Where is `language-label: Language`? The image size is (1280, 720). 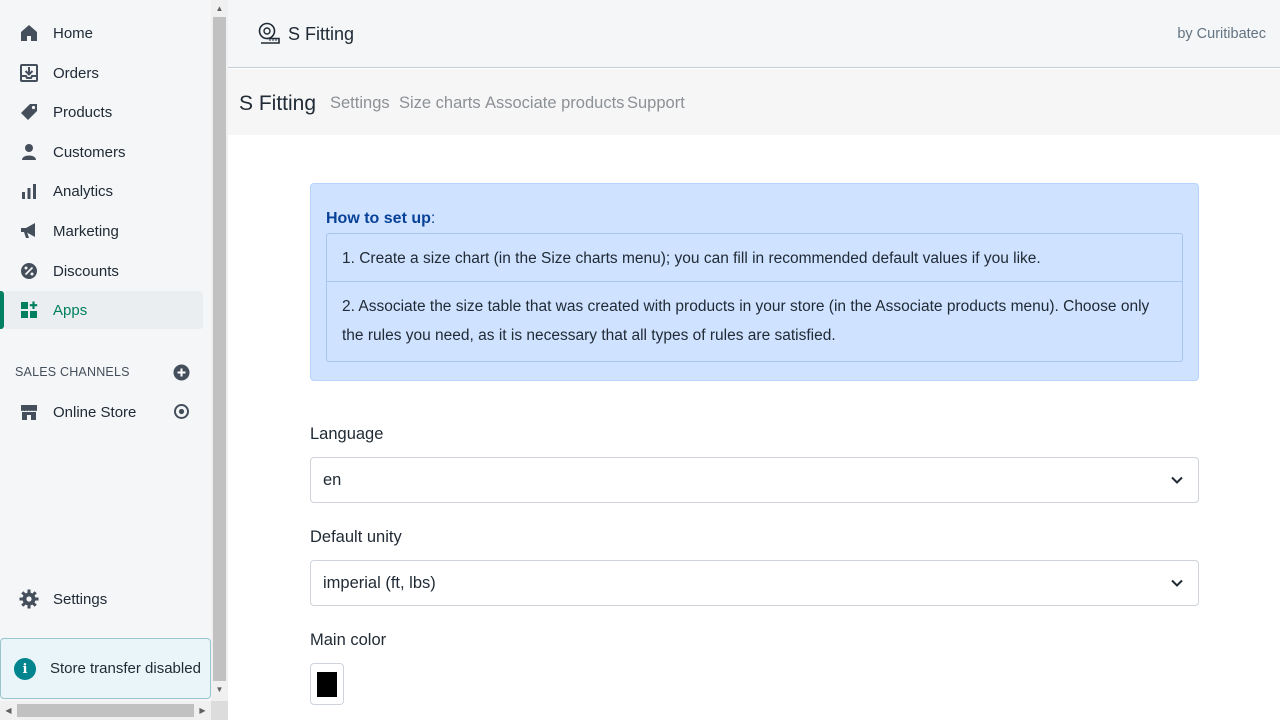
language-label: Language is located at coordinates (347, 434).